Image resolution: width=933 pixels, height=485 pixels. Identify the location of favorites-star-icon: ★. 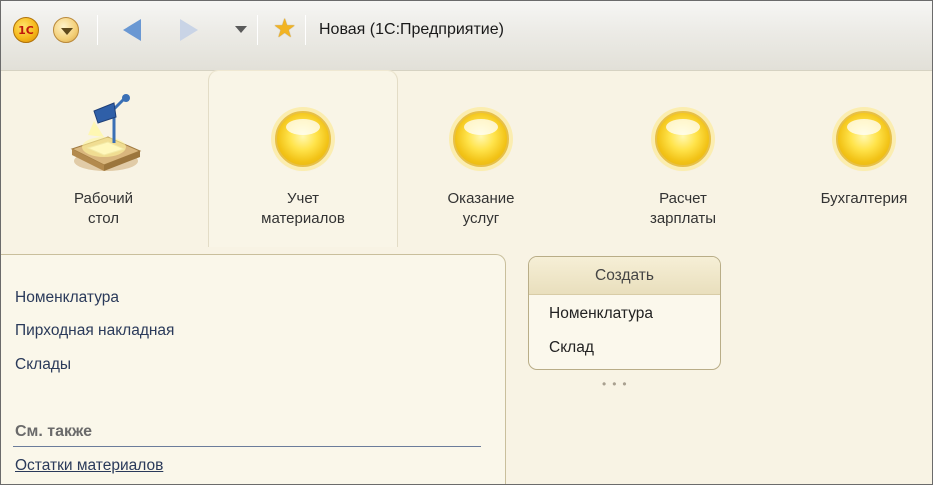
(284, 28).